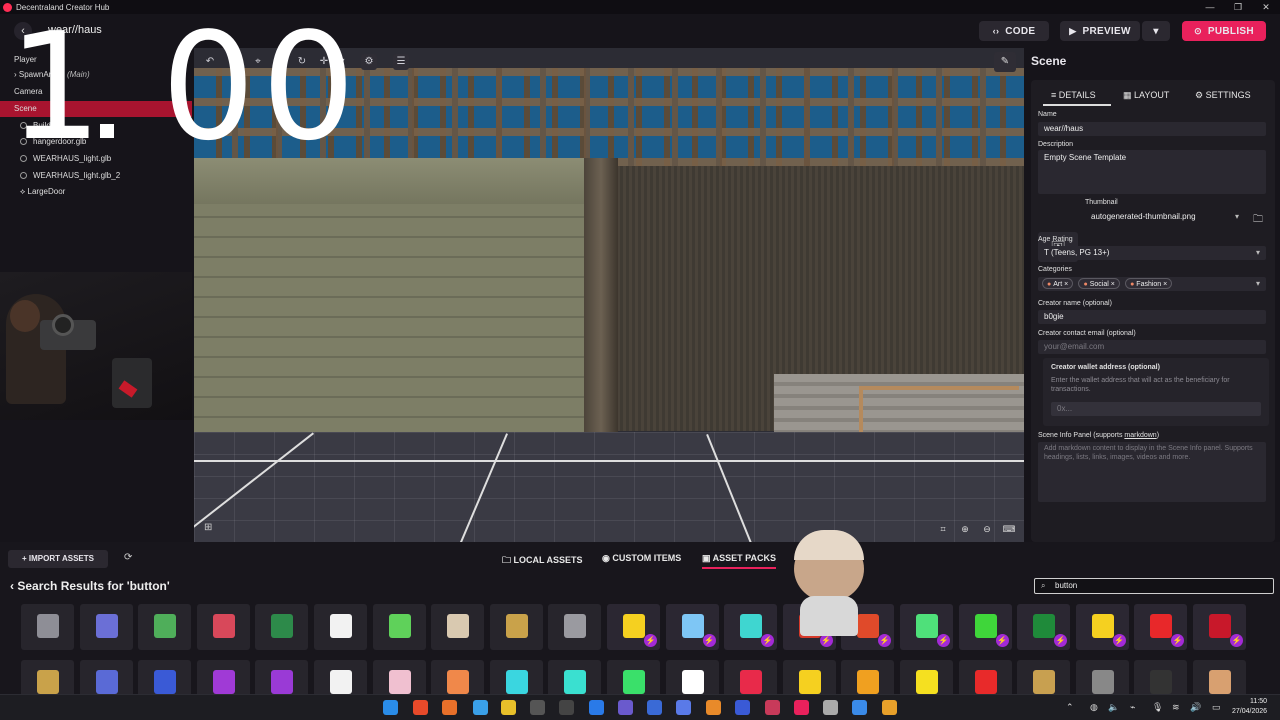  Describe the element at coordinates (420, 707) in the screenshot. I see `brave-icon` at that location.